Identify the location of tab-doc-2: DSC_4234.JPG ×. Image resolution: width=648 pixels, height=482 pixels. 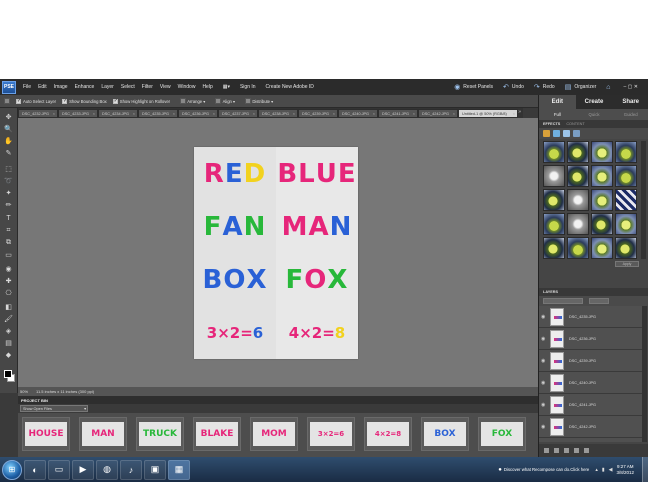
(118, 113).